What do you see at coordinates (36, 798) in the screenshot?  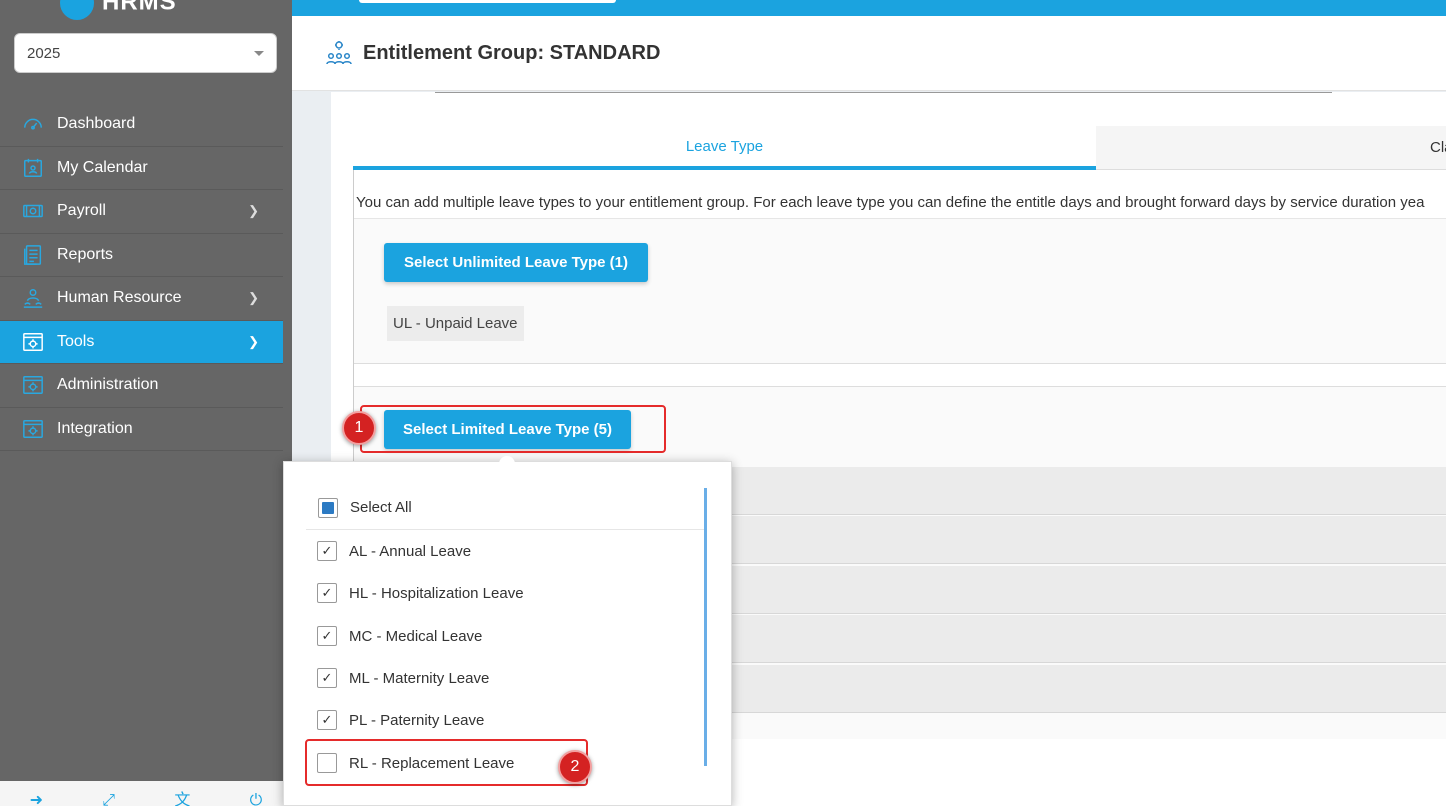 I see `logout-icon: ➜` at bounding box center [36, 798].